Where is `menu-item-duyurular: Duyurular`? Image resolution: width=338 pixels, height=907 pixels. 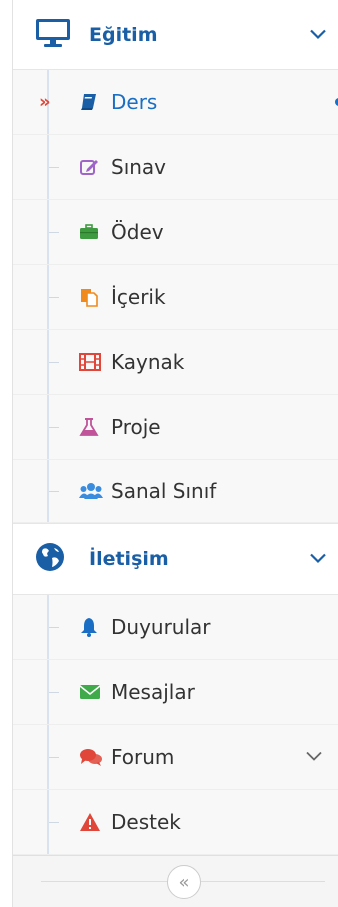
menu-item-duyurular: Duyurular is located at coordinates (175, 627).